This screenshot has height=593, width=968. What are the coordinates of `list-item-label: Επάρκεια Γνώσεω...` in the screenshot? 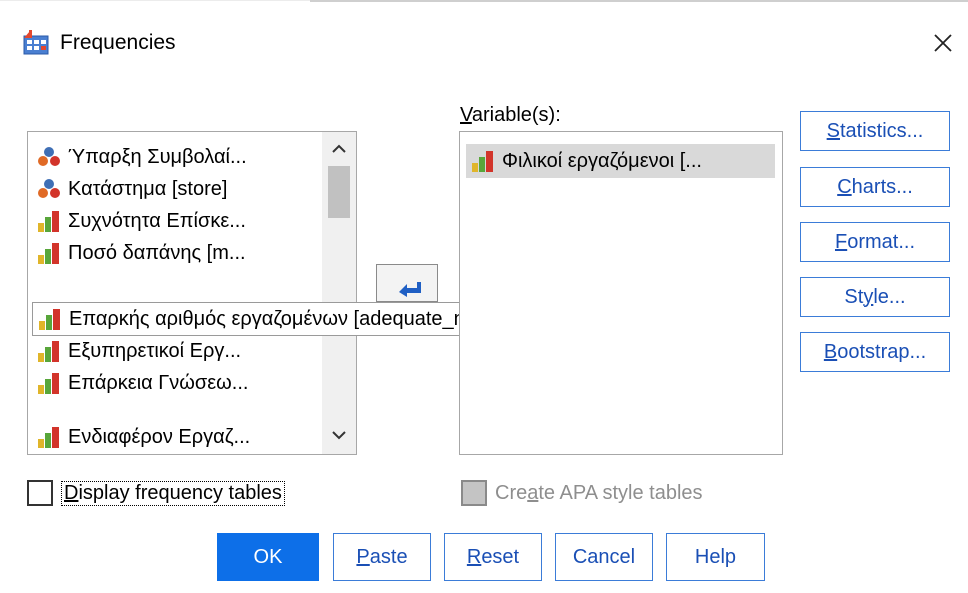 It's located at (158, 382).